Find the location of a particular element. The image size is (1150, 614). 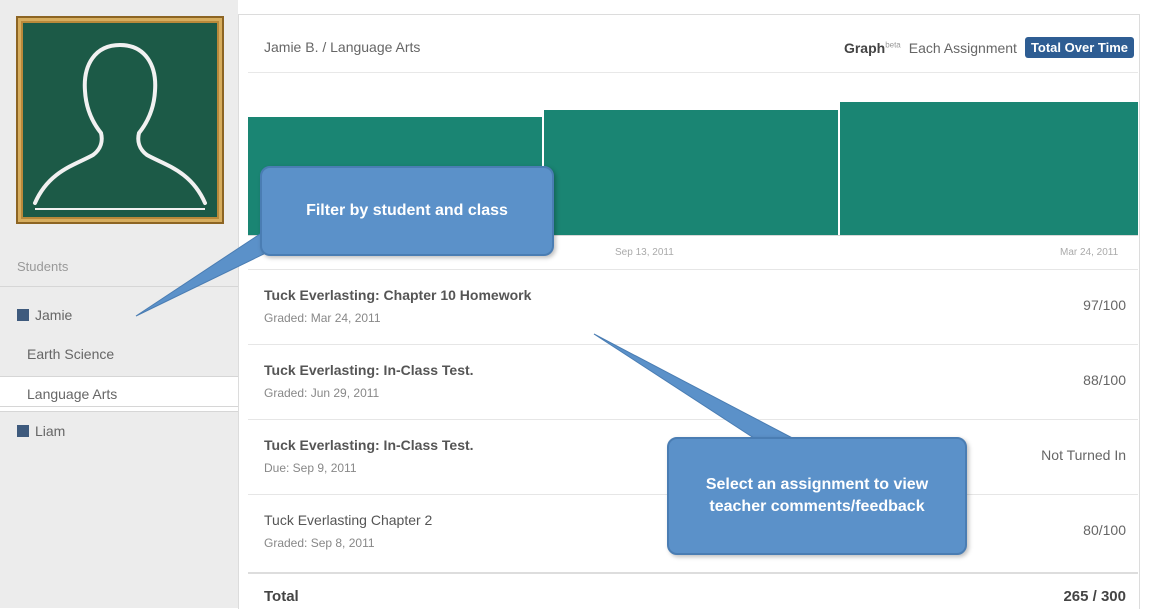

assignment-date: Graded: Jun 29, 2011 is located at coordinates (322, 393).